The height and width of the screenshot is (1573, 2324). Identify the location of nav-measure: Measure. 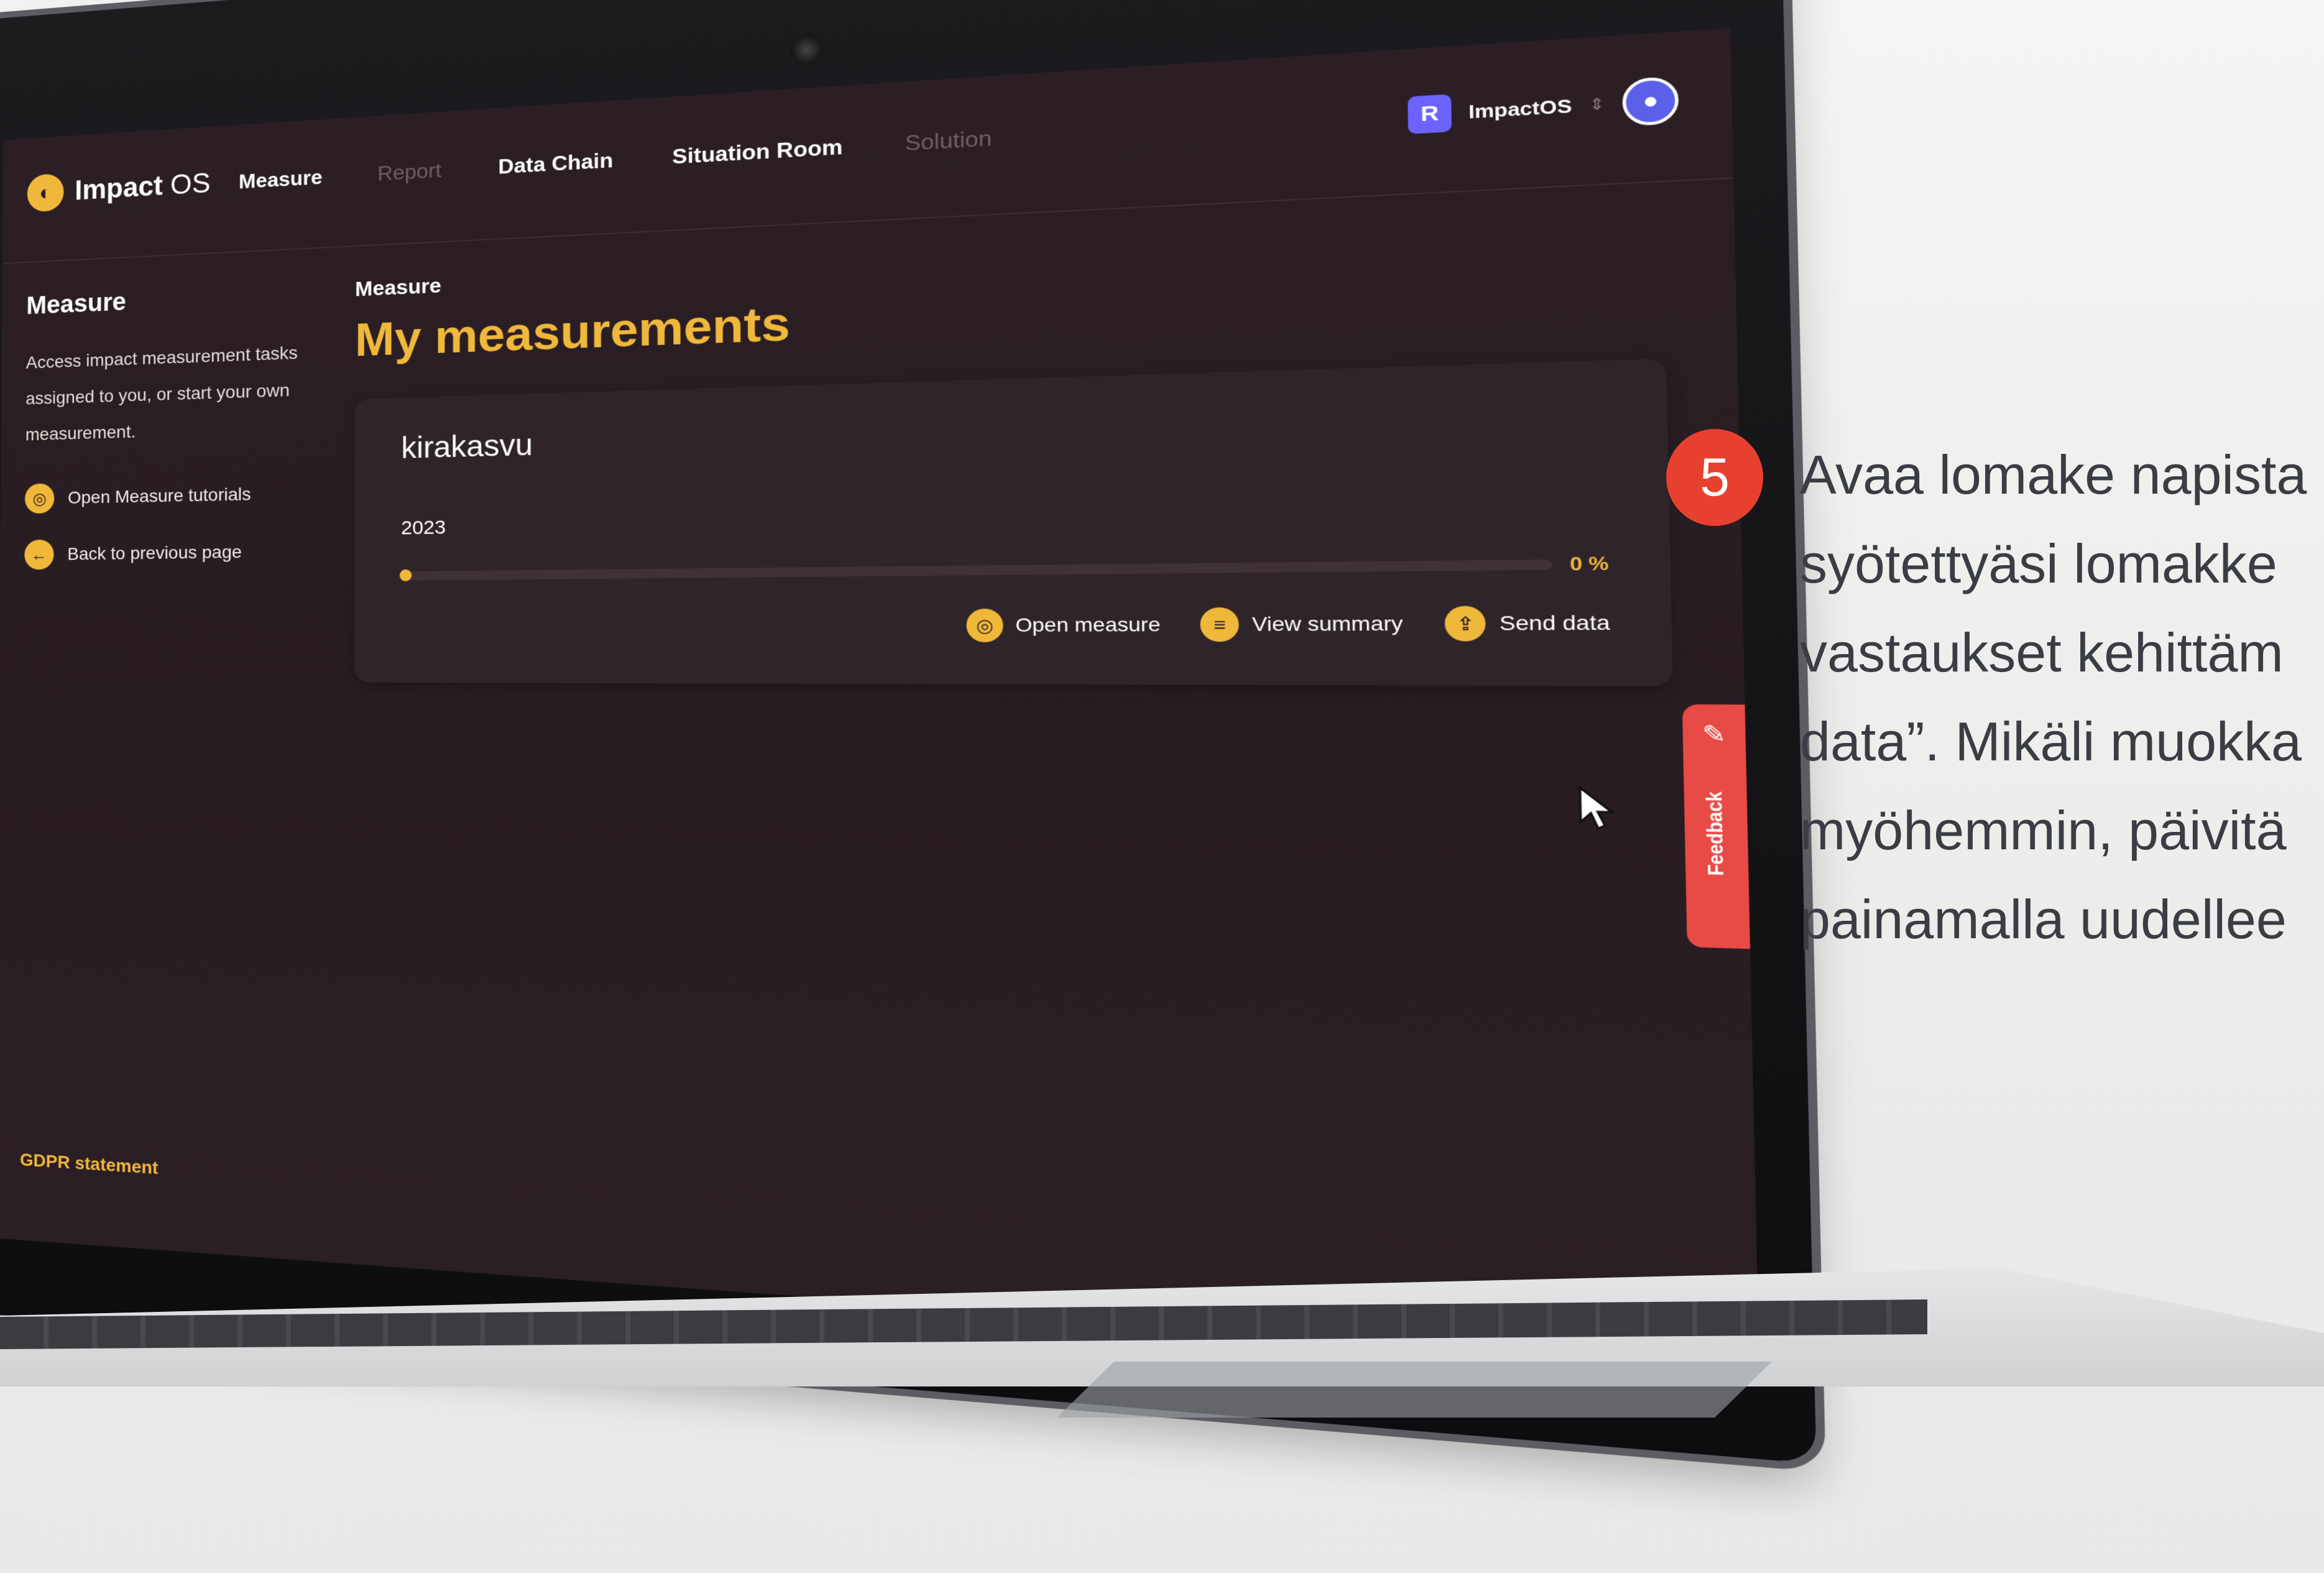
(281, 179).